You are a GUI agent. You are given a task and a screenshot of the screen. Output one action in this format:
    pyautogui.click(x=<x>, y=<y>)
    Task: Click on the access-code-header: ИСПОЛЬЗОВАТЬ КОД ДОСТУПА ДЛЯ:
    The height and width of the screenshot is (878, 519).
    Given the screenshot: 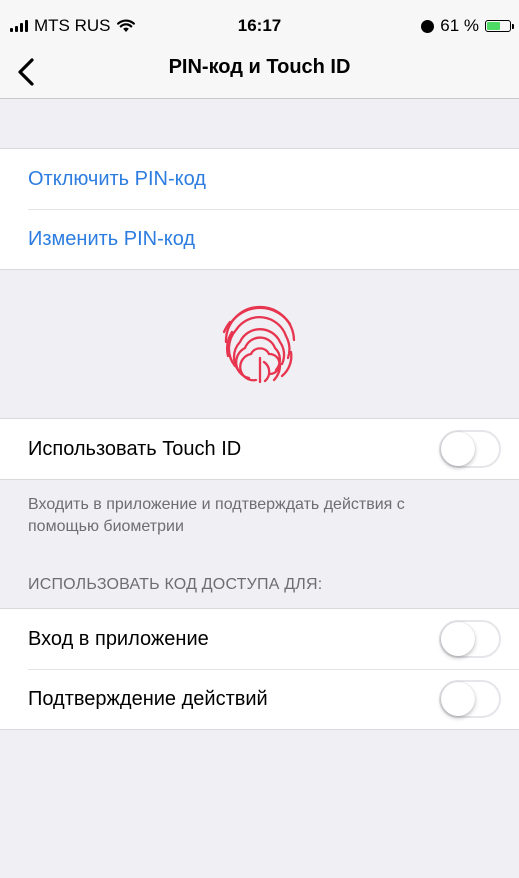 What is the action you would take?
    pyautogui.click(x=175, y=584)
    